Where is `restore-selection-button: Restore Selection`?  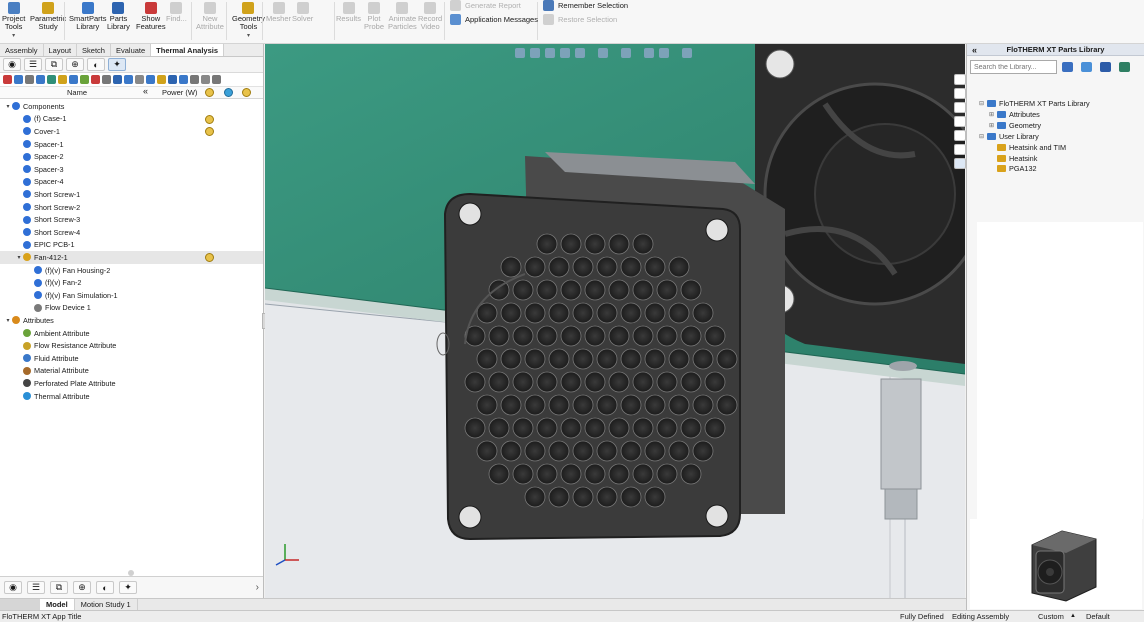 restore-selection-button: Restore Selection is located at coordinates (580, 19).